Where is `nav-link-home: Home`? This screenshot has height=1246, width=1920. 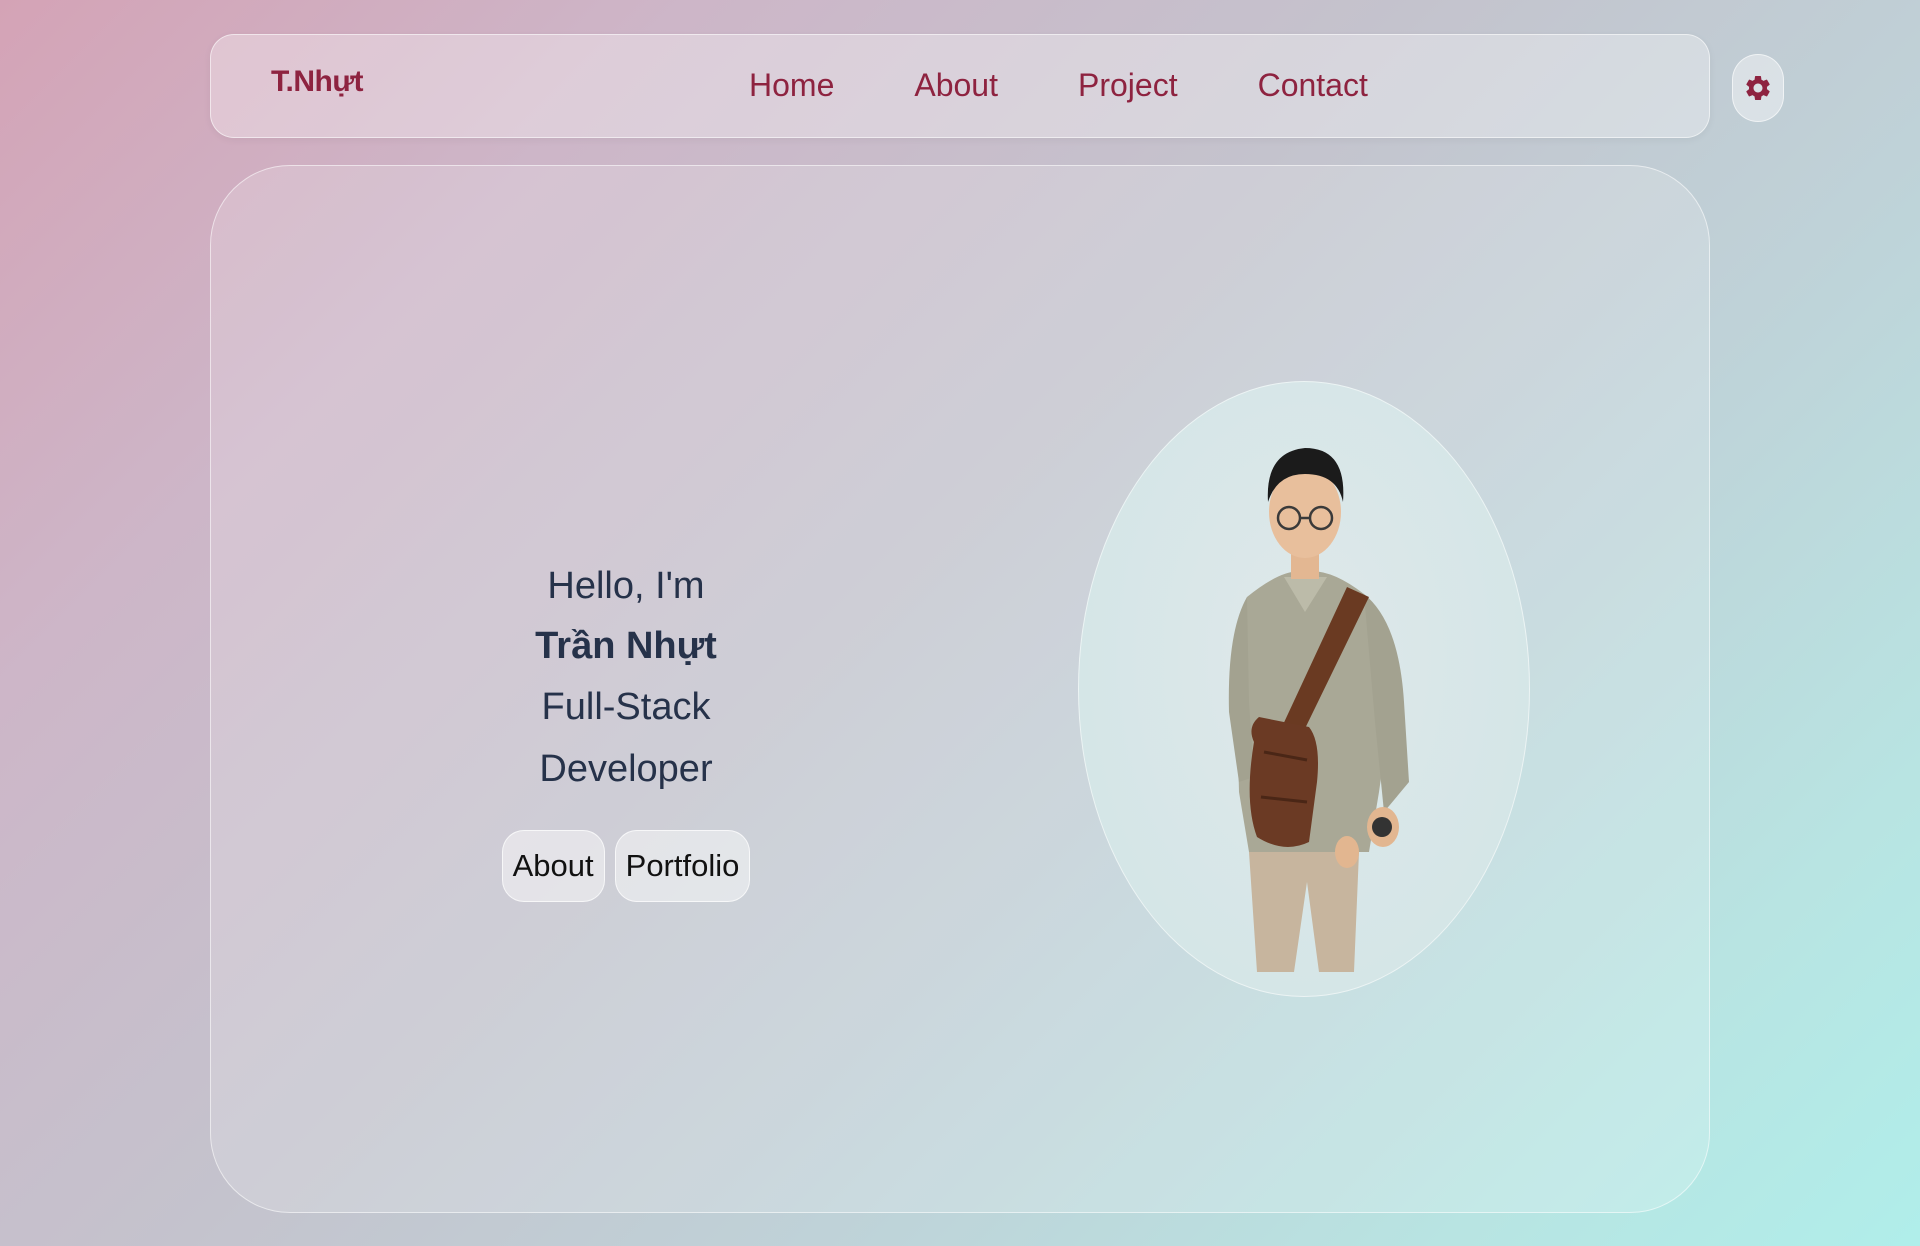
nav-link-home: Home is located at coordinates (791, 85).